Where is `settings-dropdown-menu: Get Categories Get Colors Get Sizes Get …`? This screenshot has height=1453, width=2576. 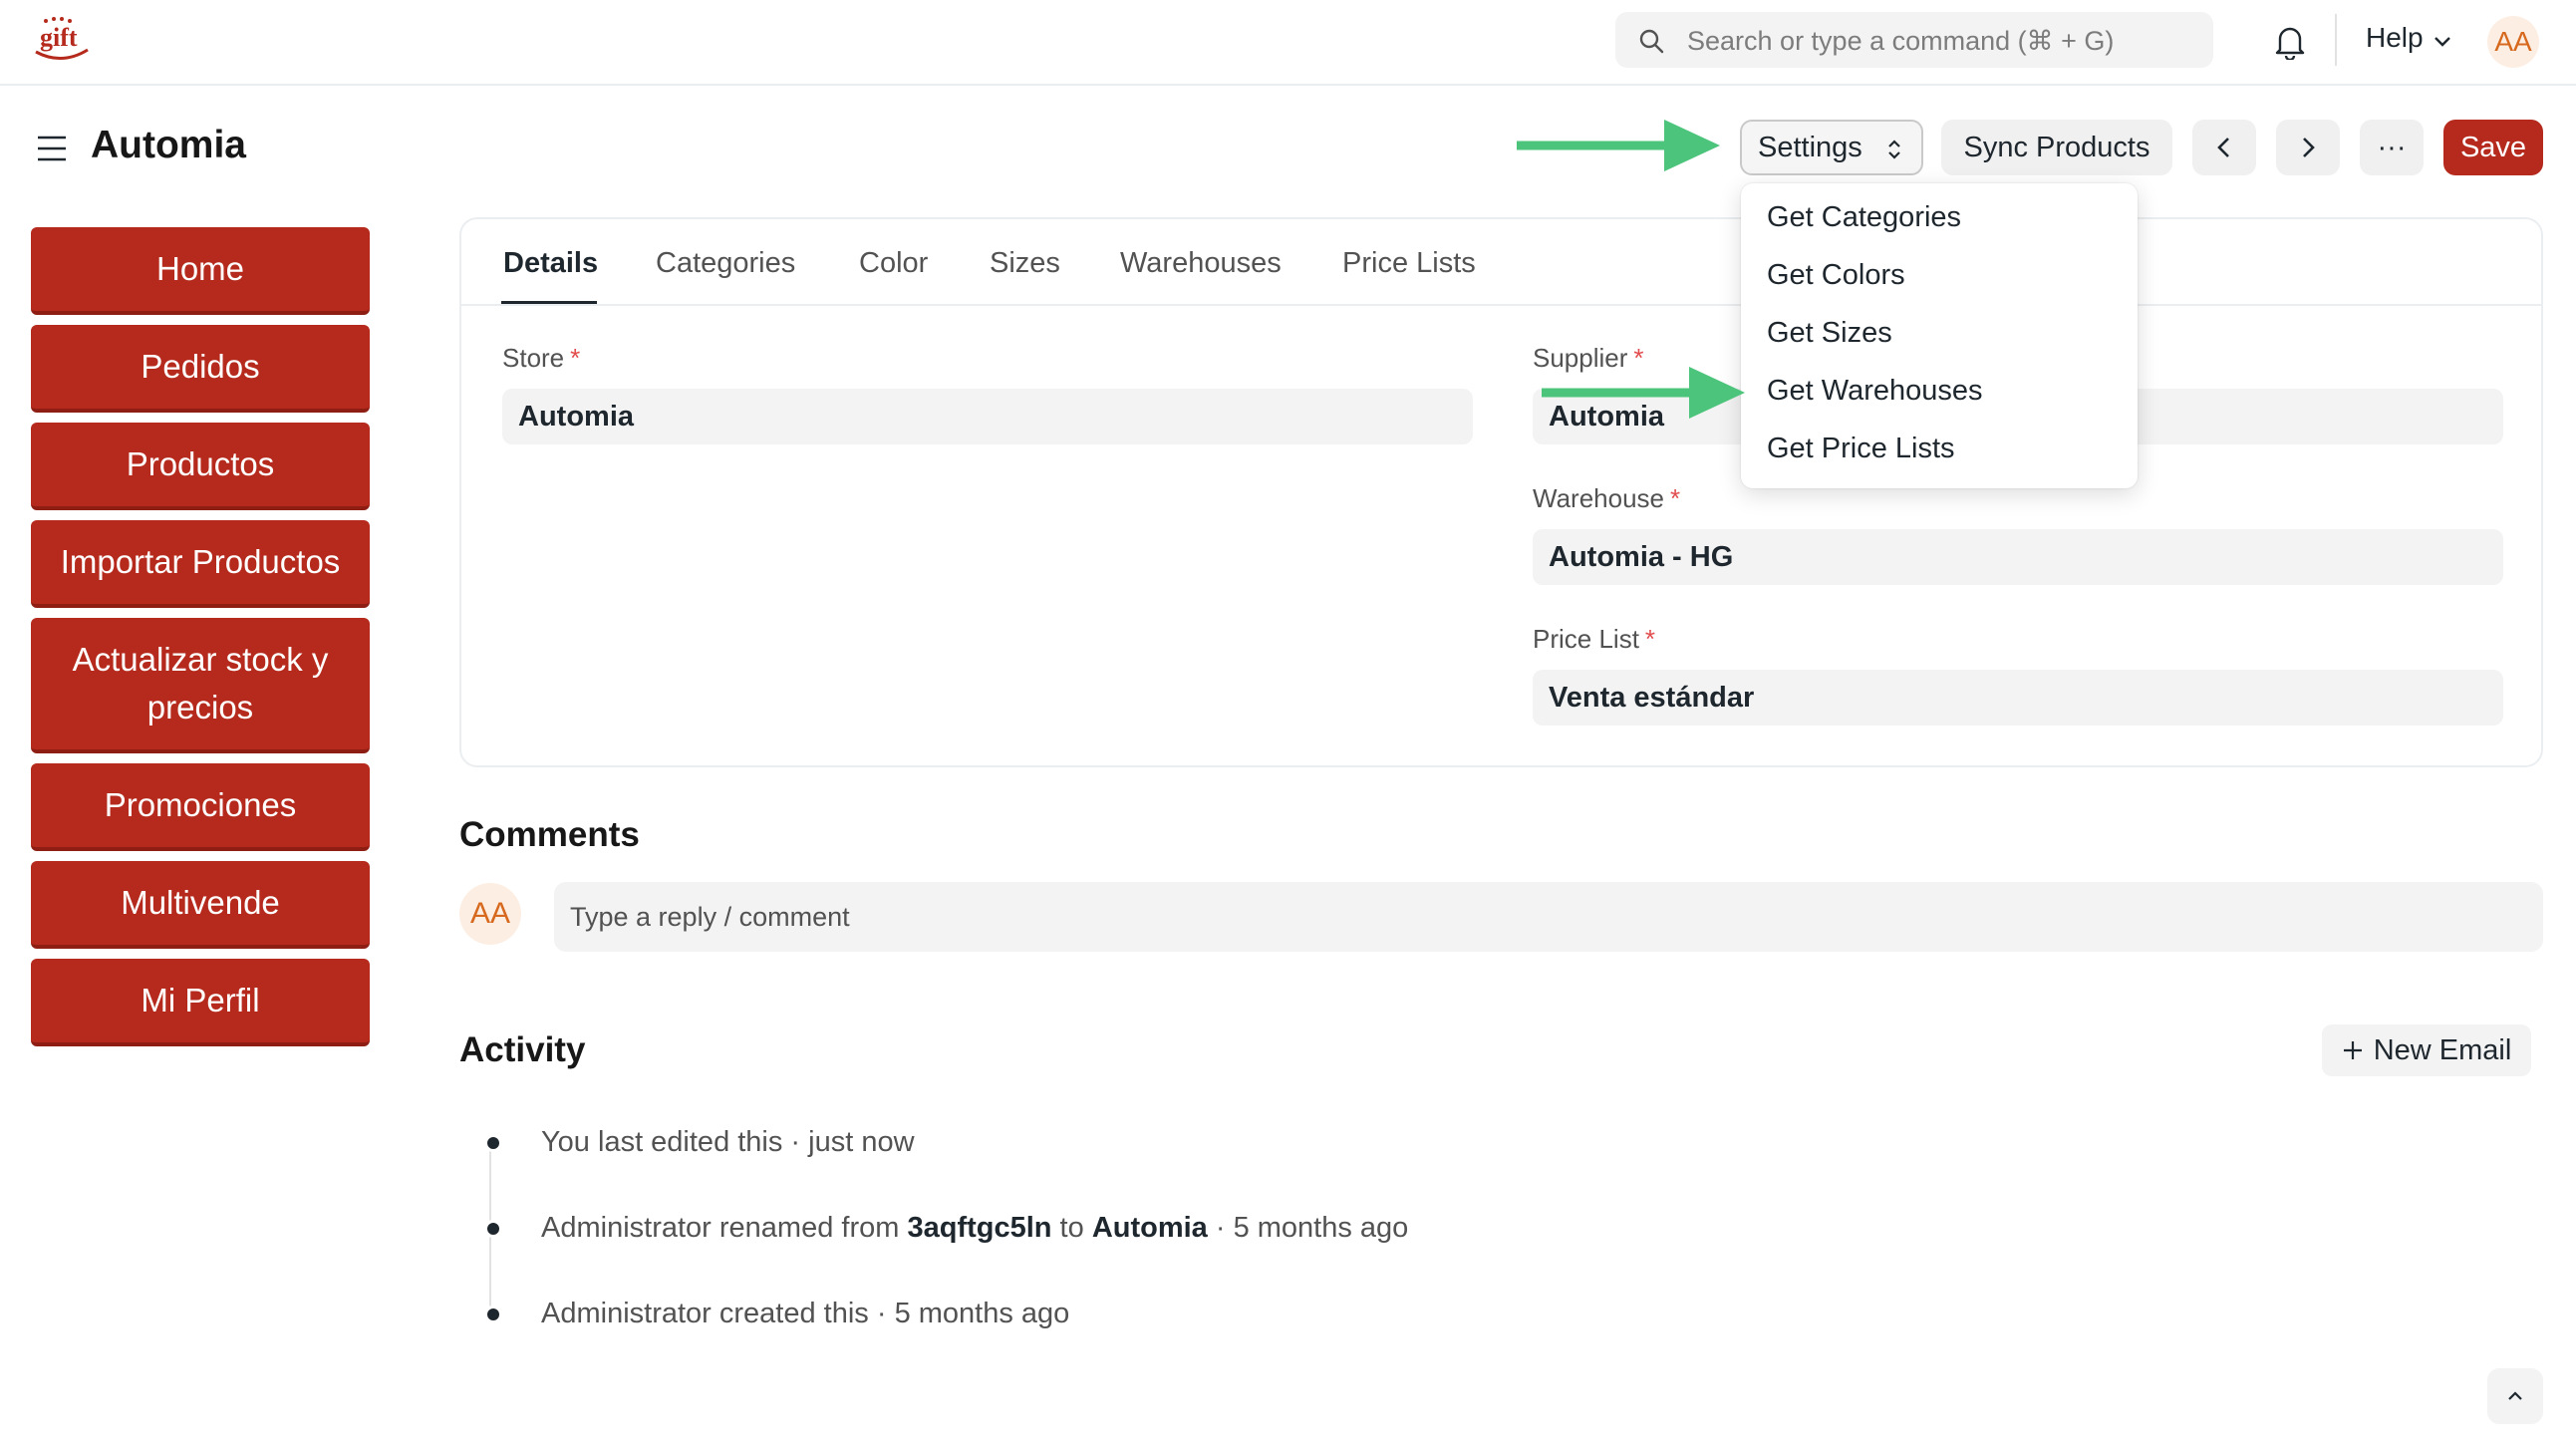
settings-dropdown-menu: Get Categories Get Colors Get Sizes Get … is located at coordinates (1939, 335).